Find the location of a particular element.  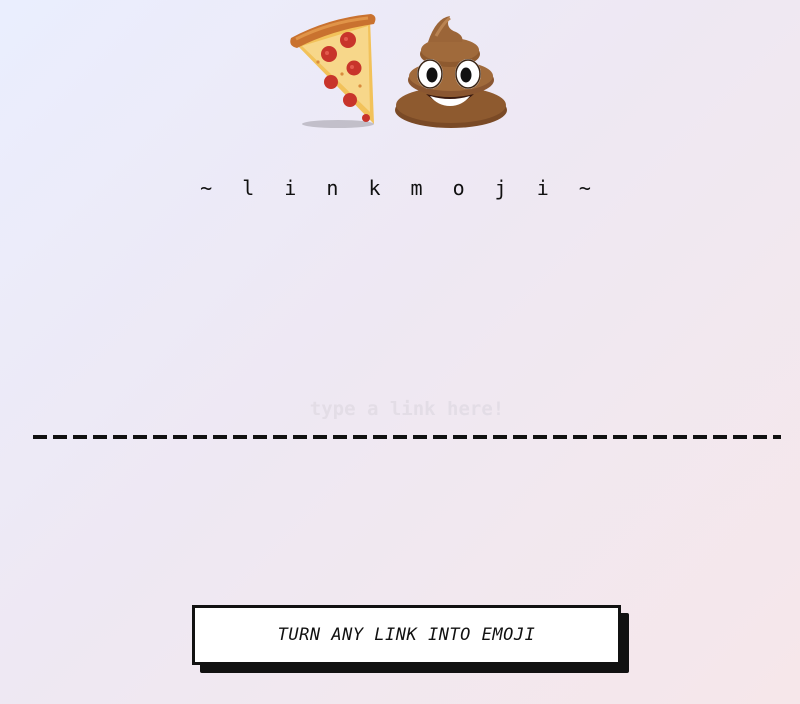

convert-link-button: TURN ANY LINK INTO EMOJI is located at coordinates (406, 635).